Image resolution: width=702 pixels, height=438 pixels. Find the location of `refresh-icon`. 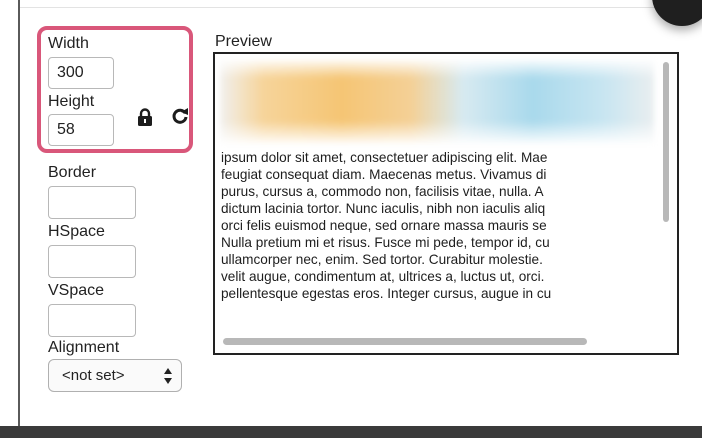

refresh-icon is located at coordinates (180, 116).